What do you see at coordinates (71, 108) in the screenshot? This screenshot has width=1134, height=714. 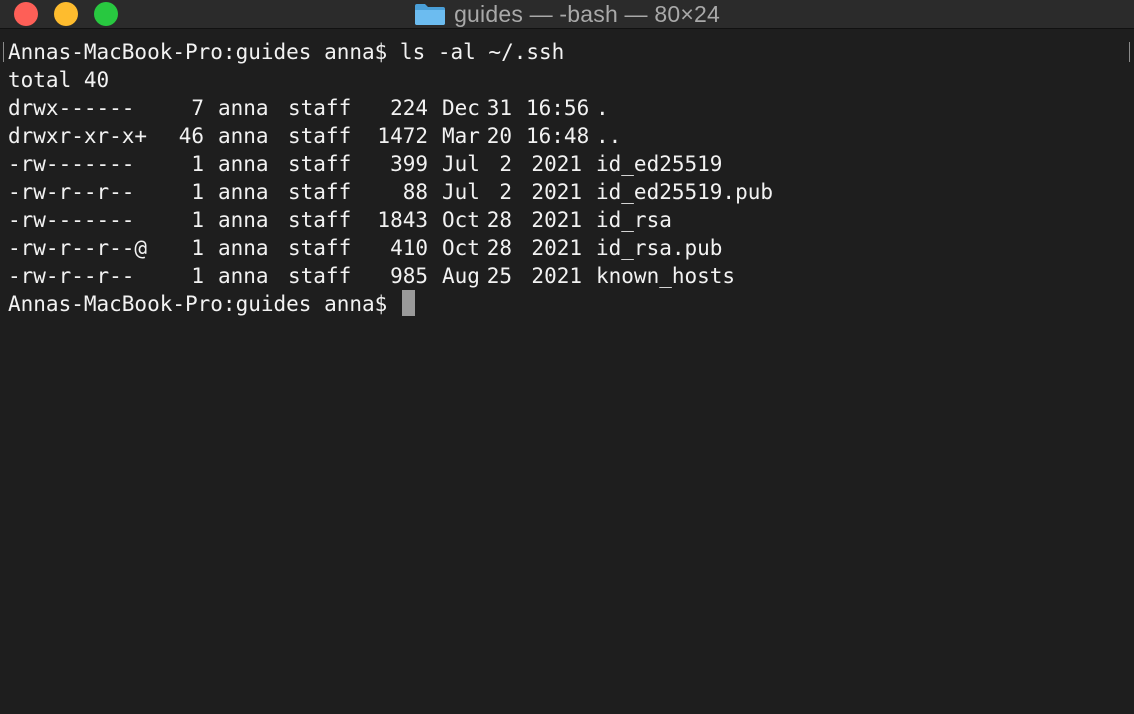 I see `entry-perm: drwx------` at bounding box center [71, 108].